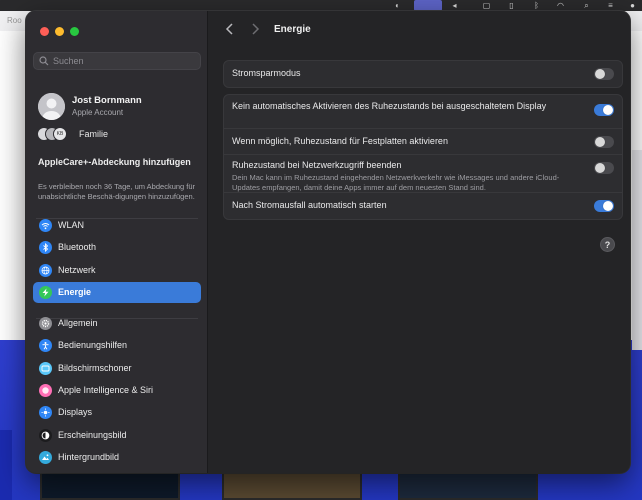  What do you see at coordinates (75, 412) in the screenshot?
I see `sidebar-item-label: Displays` at bounding box center [75, 412].